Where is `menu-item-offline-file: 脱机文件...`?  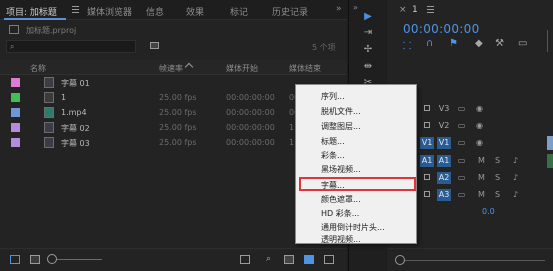 menu-item-offline-file: 脱机文件... is located at coordinates (341, 111).